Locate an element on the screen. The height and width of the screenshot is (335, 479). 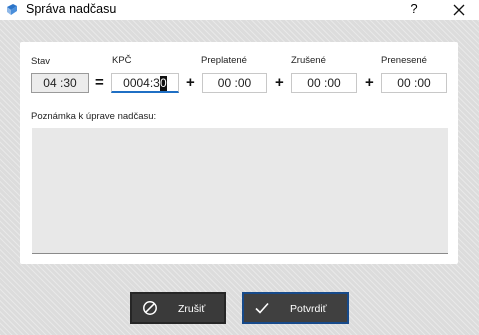
text-cursor: 0 is located at coordinates (163, 83).